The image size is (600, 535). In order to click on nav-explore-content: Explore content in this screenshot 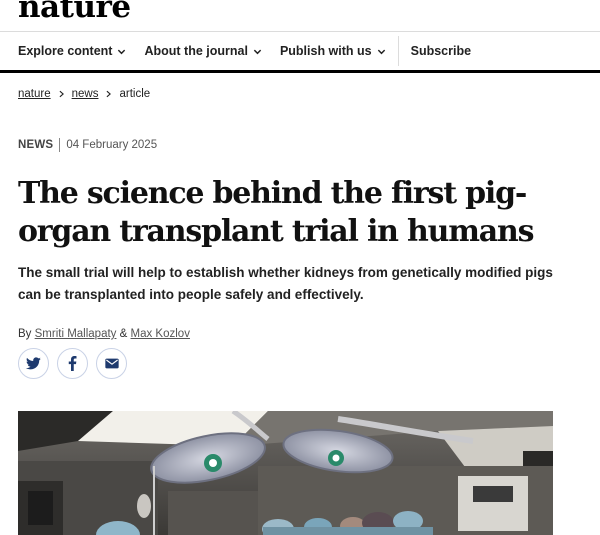, I will do `click(72, 51)`.